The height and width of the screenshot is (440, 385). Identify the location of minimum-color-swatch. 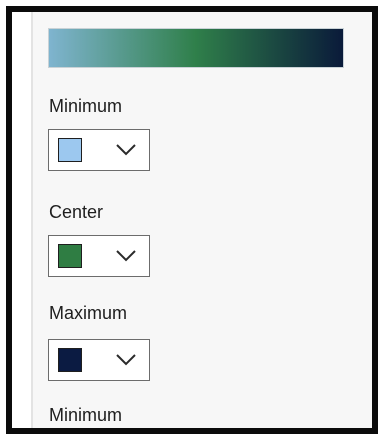
(70, 150).